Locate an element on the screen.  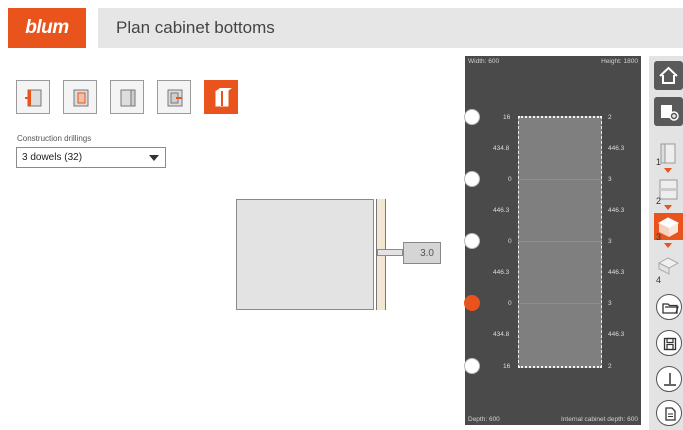
title-bar: Plan cabinet bottoms is located at coordinates (390, 28).